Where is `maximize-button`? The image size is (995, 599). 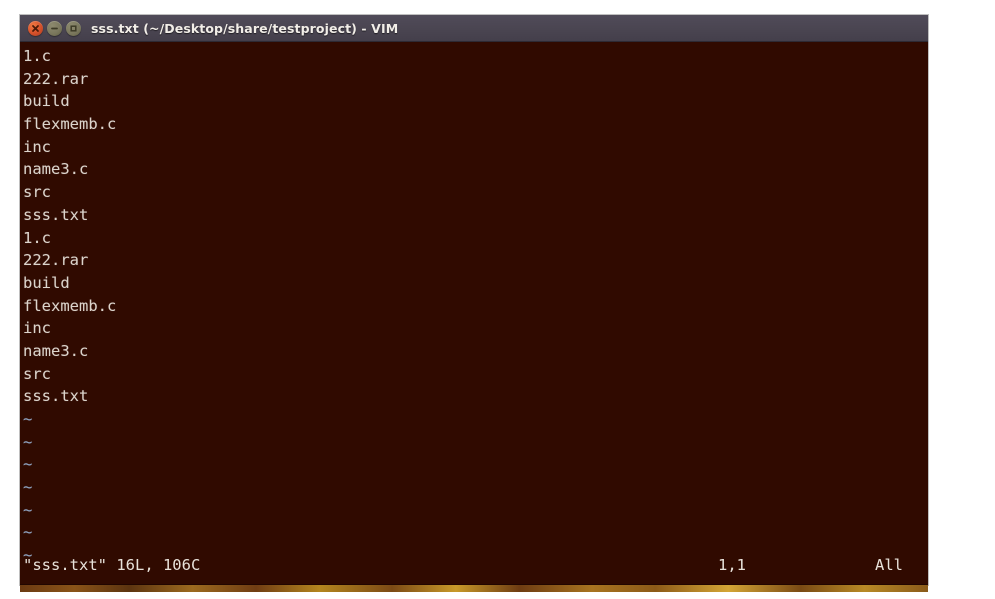 maximize-button is located at coordinates (73, 28).